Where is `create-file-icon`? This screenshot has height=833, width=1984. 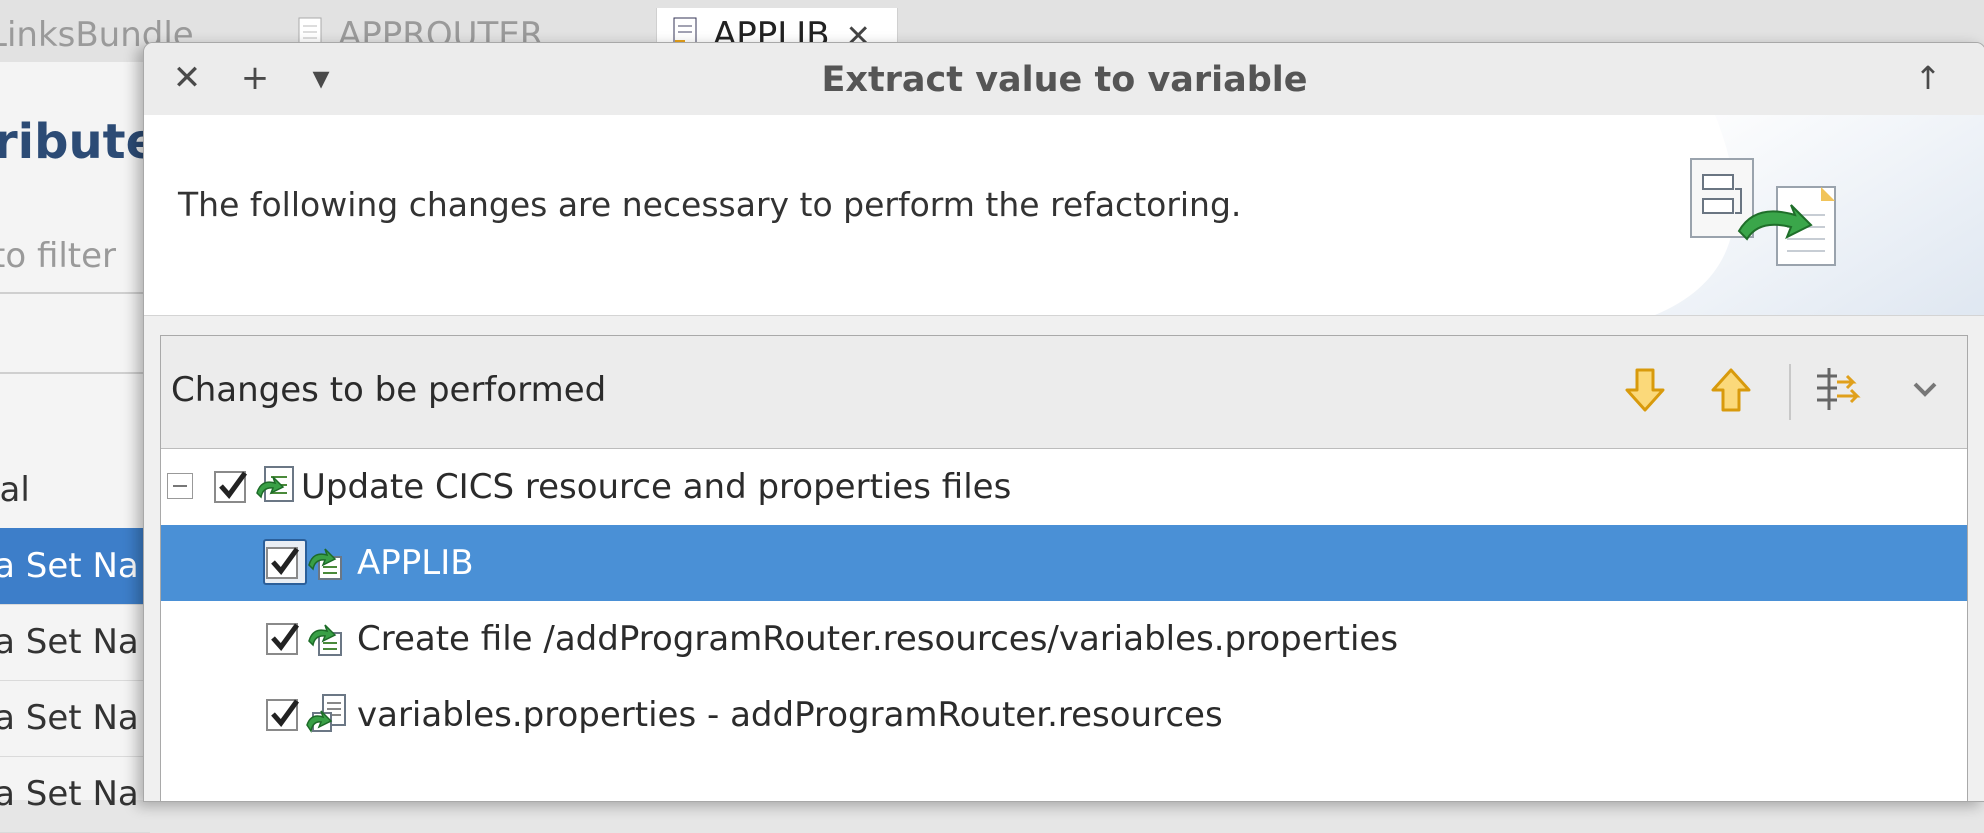 create-file-icon is located at coordinates (325, 640).